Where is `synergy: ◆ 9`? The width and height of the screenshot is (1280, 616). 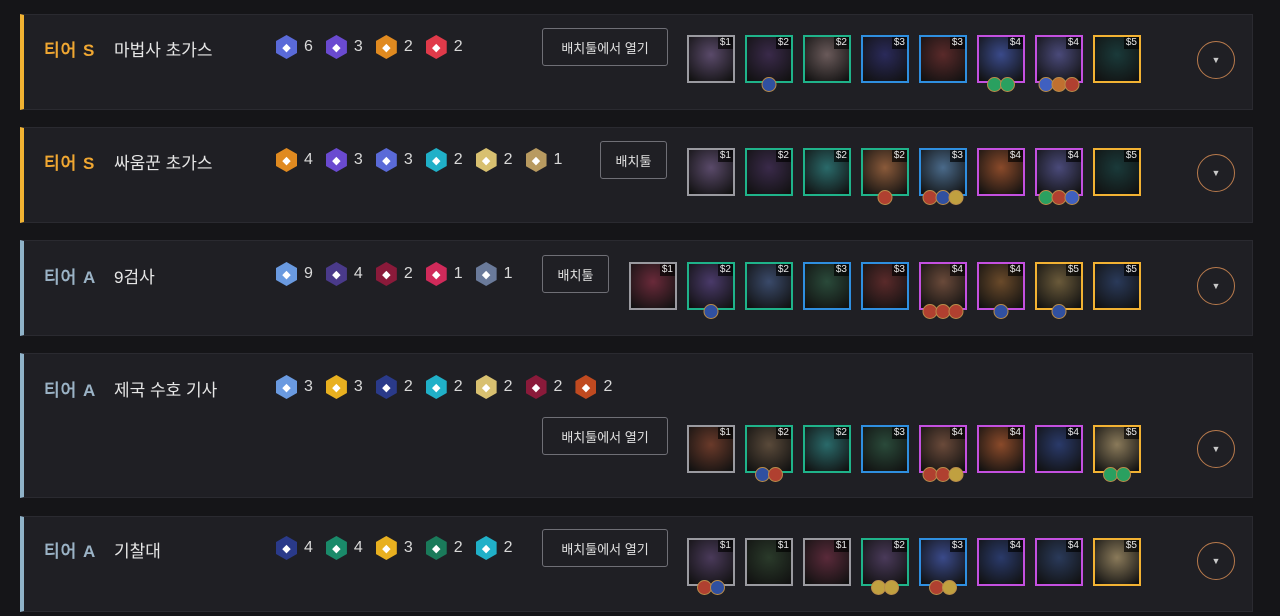 synergy: ◆ 9 is located at coordinates (294, 274).